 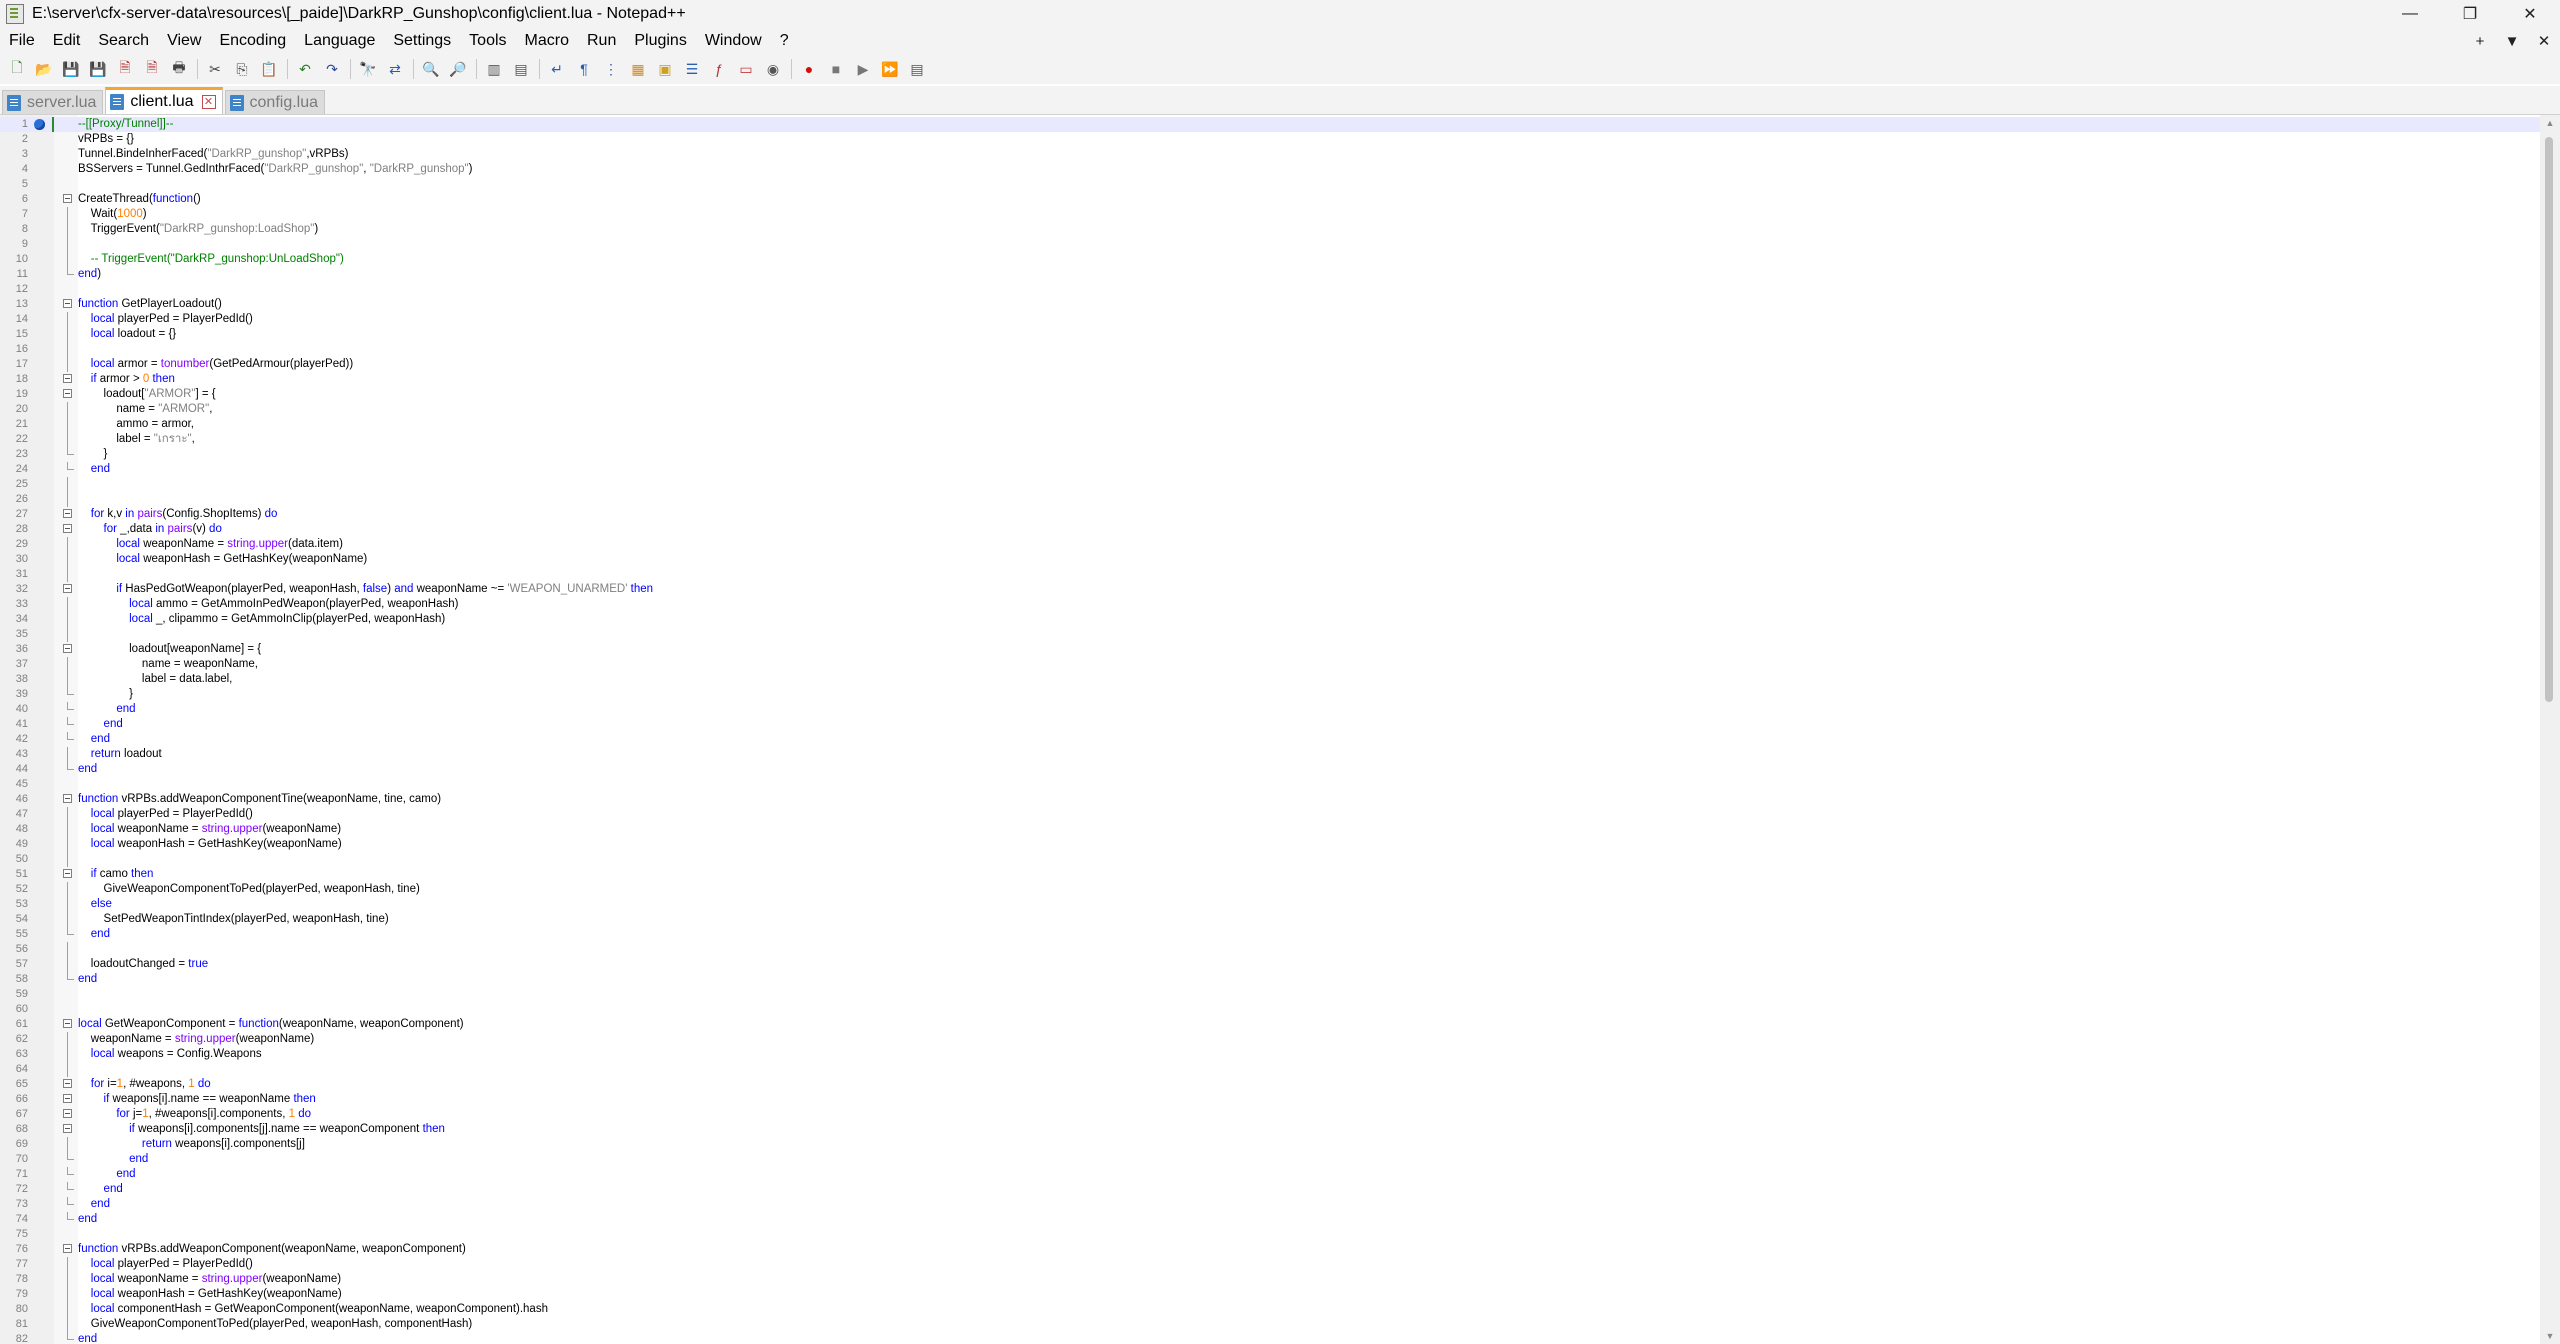 I want to click on close-icon: 🗎, so click(x=125, y=69).